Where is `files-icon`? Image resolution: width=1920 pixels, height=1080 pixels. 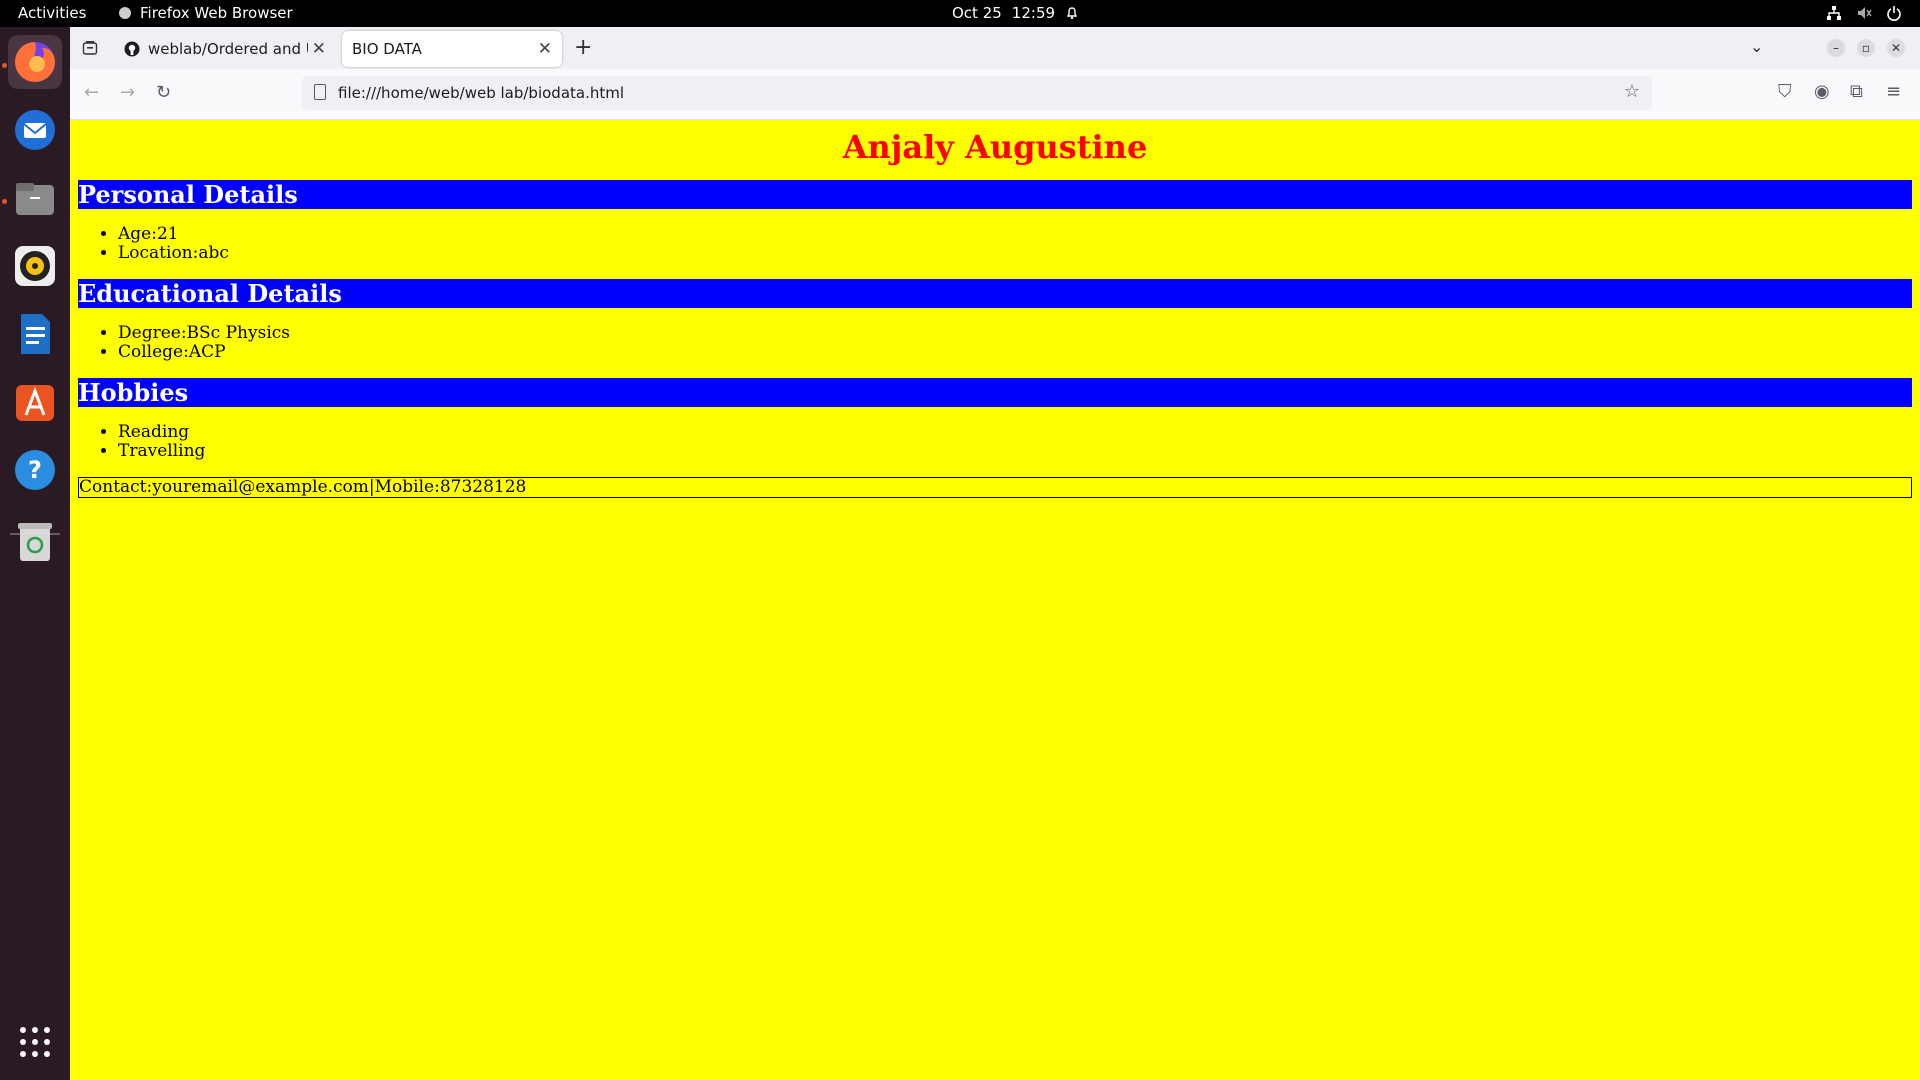
files-icon is located at coordinates (35, 199).